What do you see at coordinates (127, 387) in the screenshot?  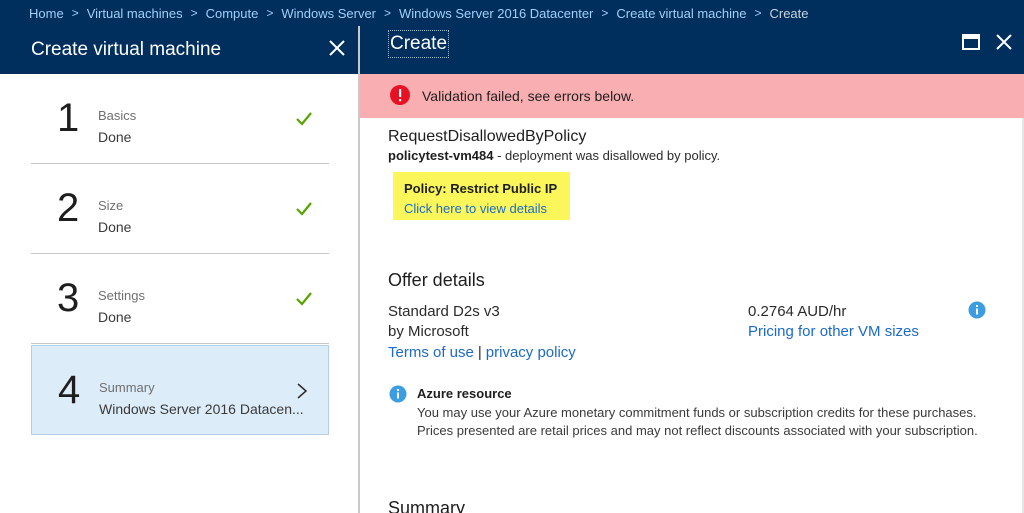 I see `step-title: Summary` at bounding box center [127, 387].